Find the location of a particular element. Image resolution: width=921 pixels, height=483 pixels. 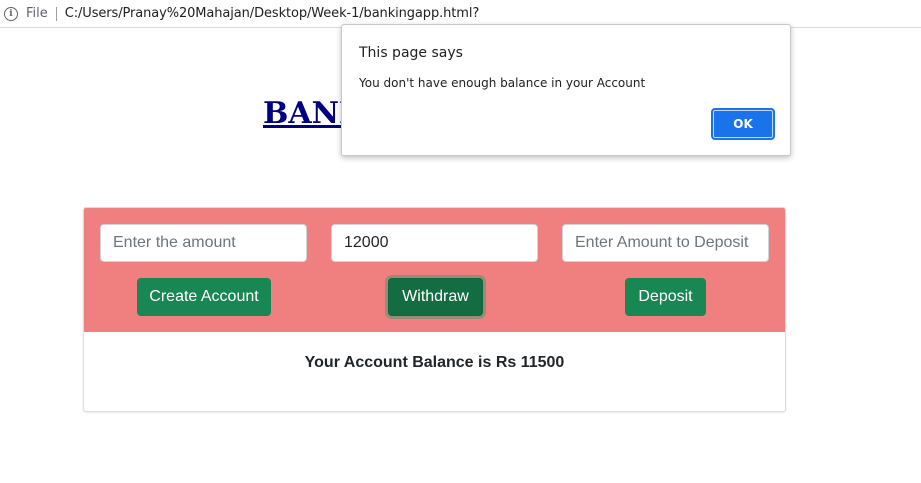

info-icon: i is located at coordinates (11, 13).